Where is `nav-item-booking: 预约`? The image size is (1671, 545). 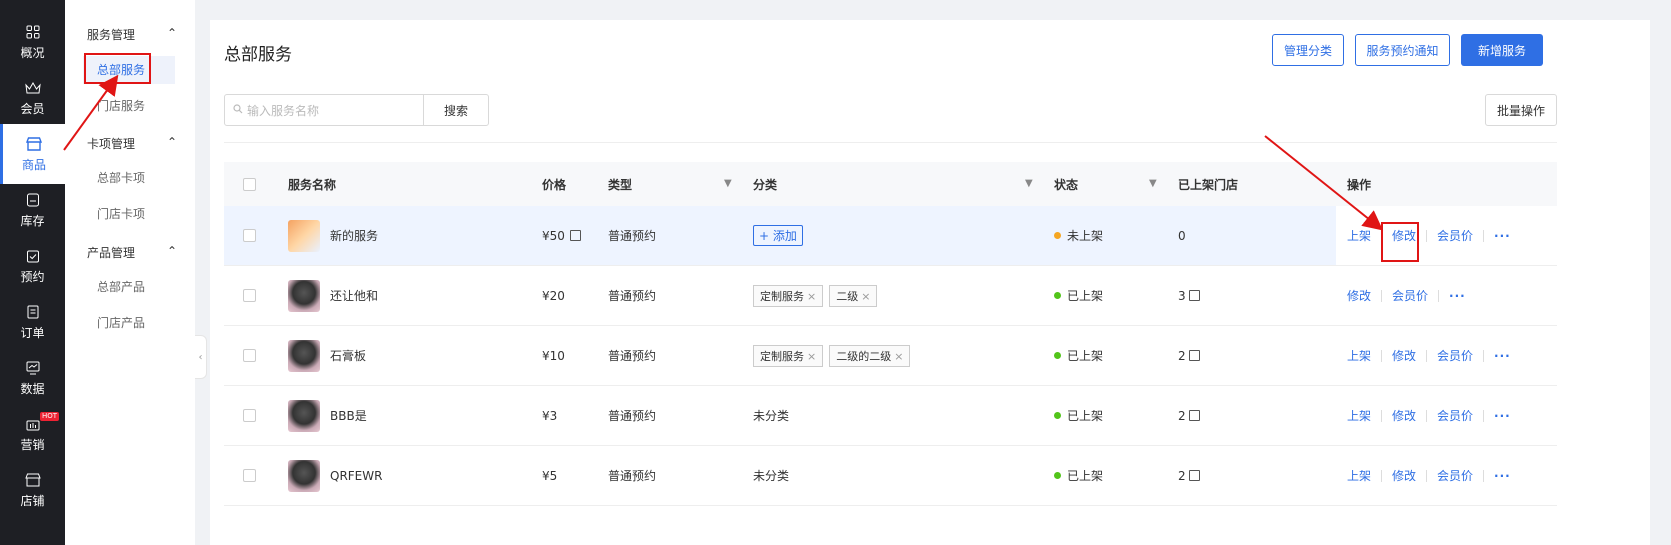
nav-item-booking: 预约 is located at coordinates (32, 266).